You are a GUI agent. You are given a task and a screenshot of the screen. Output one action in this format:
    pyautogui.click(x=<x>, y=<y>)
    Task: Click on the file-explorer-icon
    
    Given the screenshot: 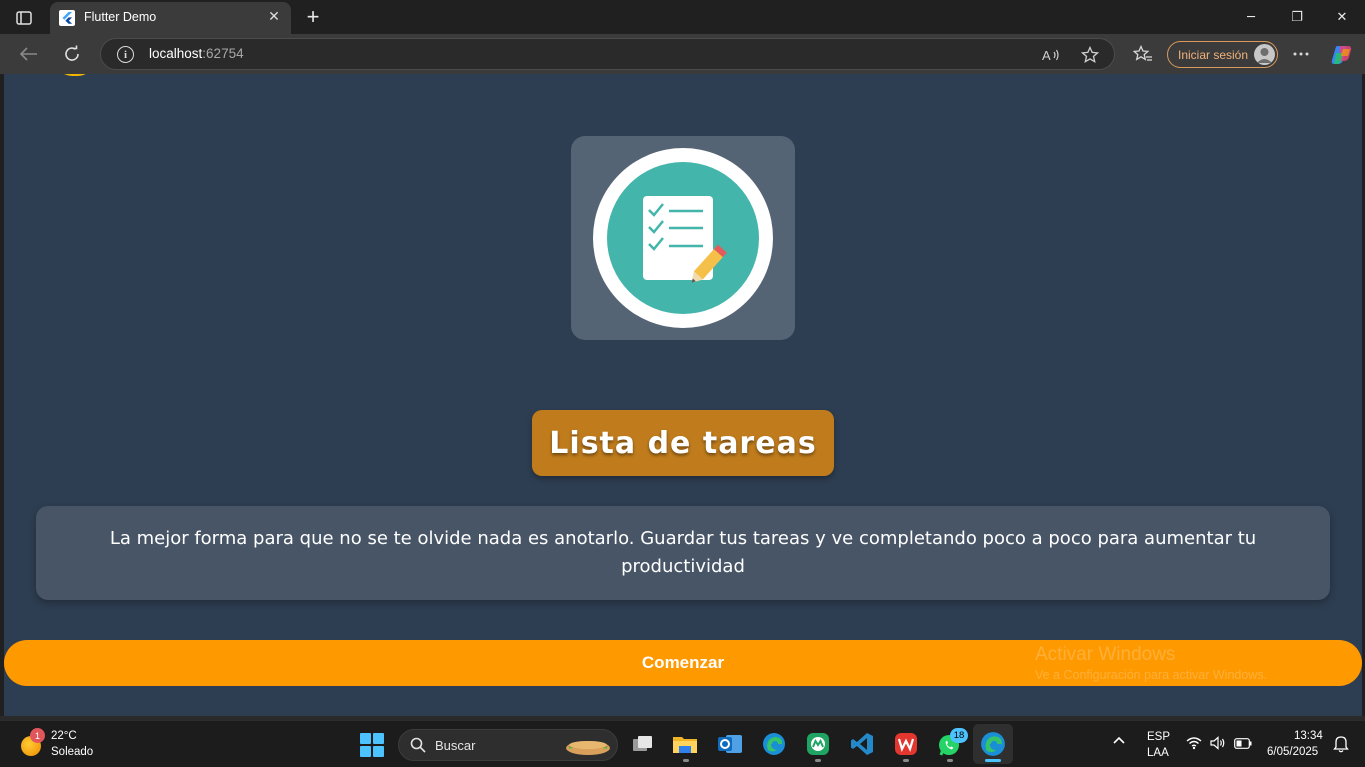 What is the action you would take?
    pyautogui.click(x=685, y=744)
    